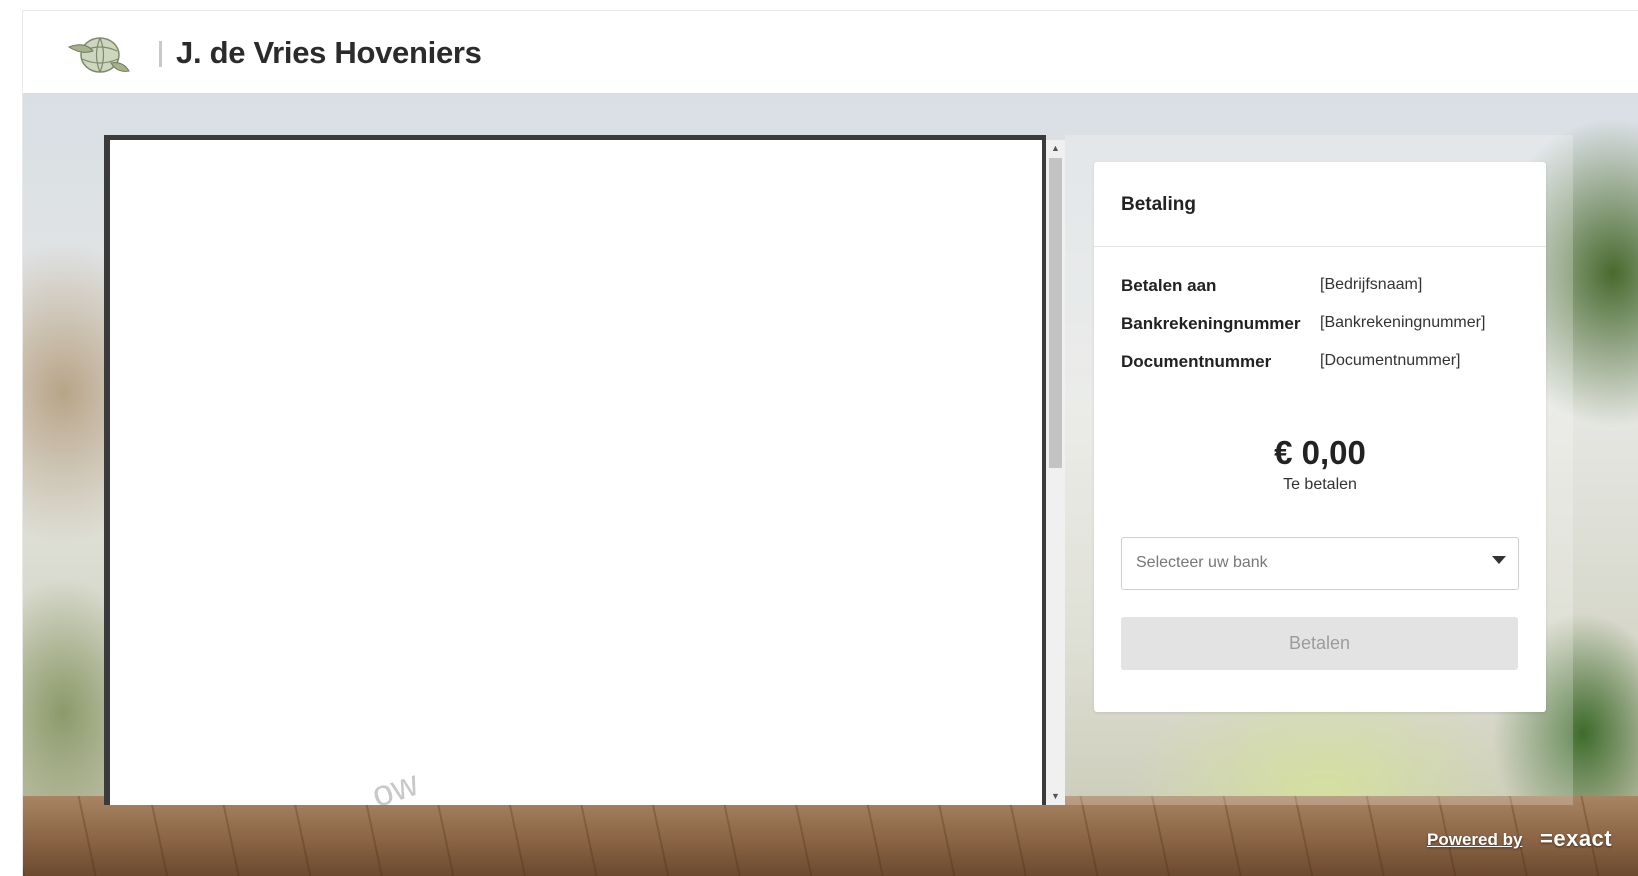  I want to click on bank-select-placeholder: Selecteer uw bank, so click(1202, 562).